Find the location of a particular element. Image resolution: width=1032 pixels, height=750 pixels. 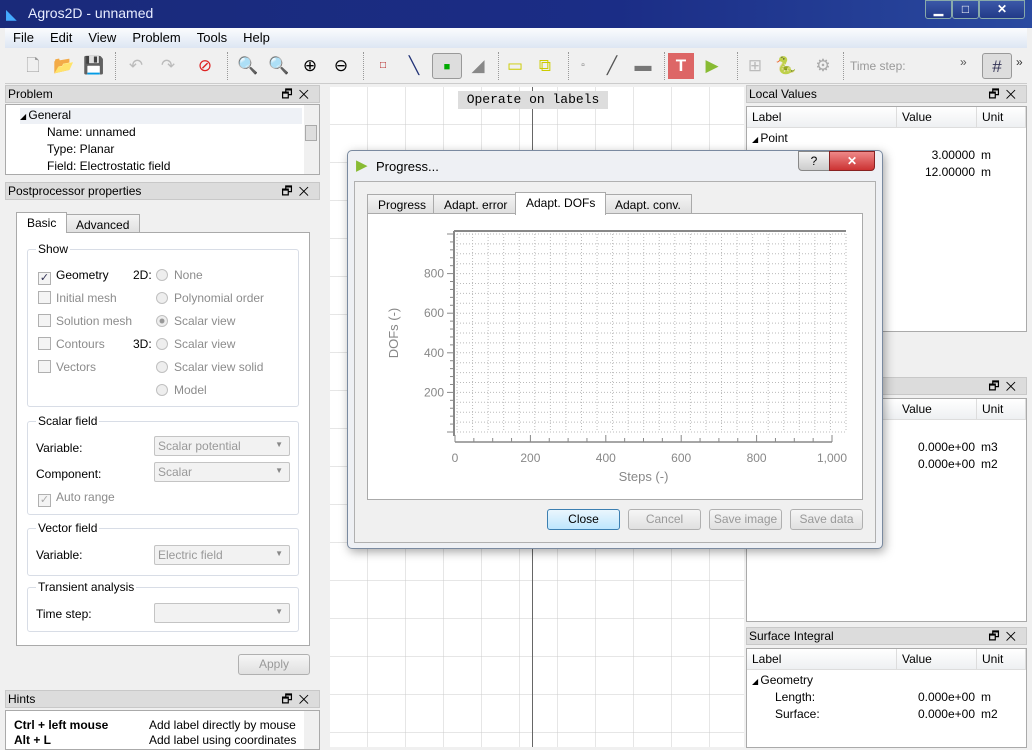

operate-nodes-icon: □ is located at coordinates (383, 66).